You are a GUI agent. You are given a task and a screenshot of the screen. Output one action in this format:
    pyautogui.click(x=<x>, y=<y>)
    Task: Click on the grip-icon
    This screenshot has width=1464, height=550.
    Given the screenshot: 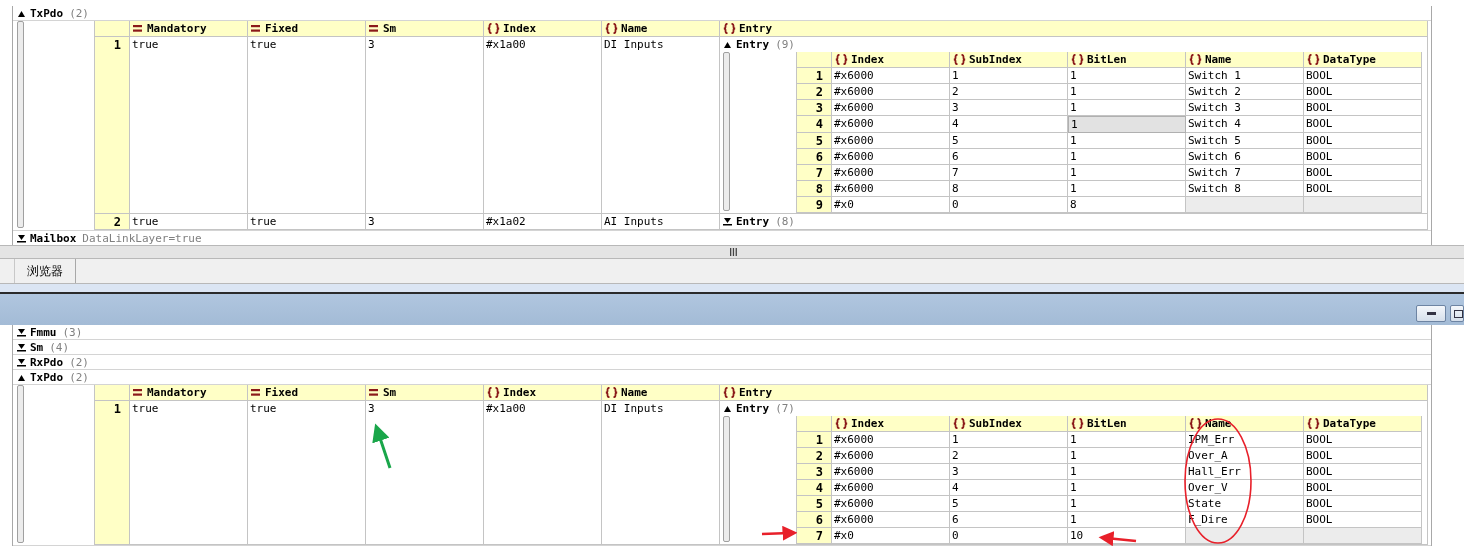 What is the action you would take?
    pyautogui.click(x=733, y=252)
    